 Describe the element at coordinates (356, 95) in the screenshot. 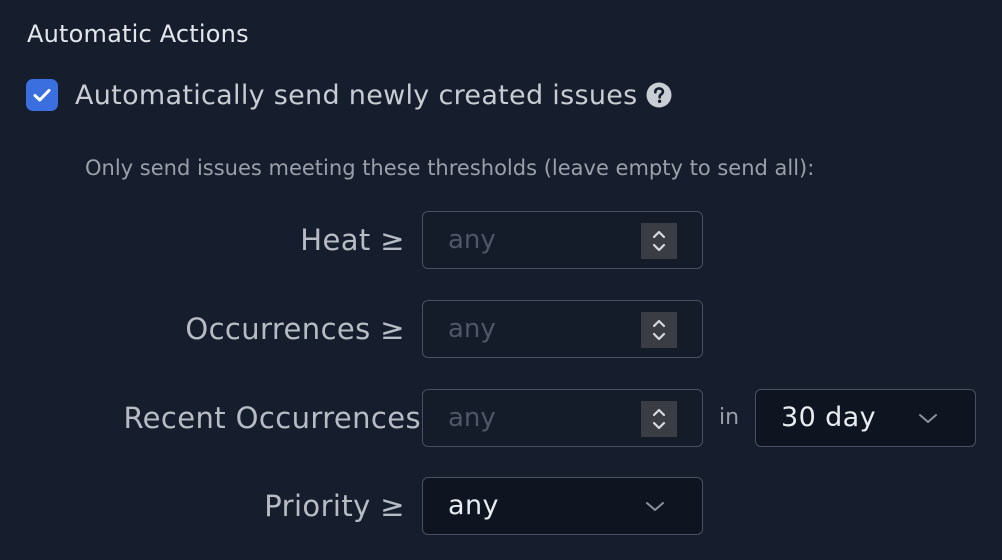

I see `auto-send-label: Automatically send newly created issues` at that location.